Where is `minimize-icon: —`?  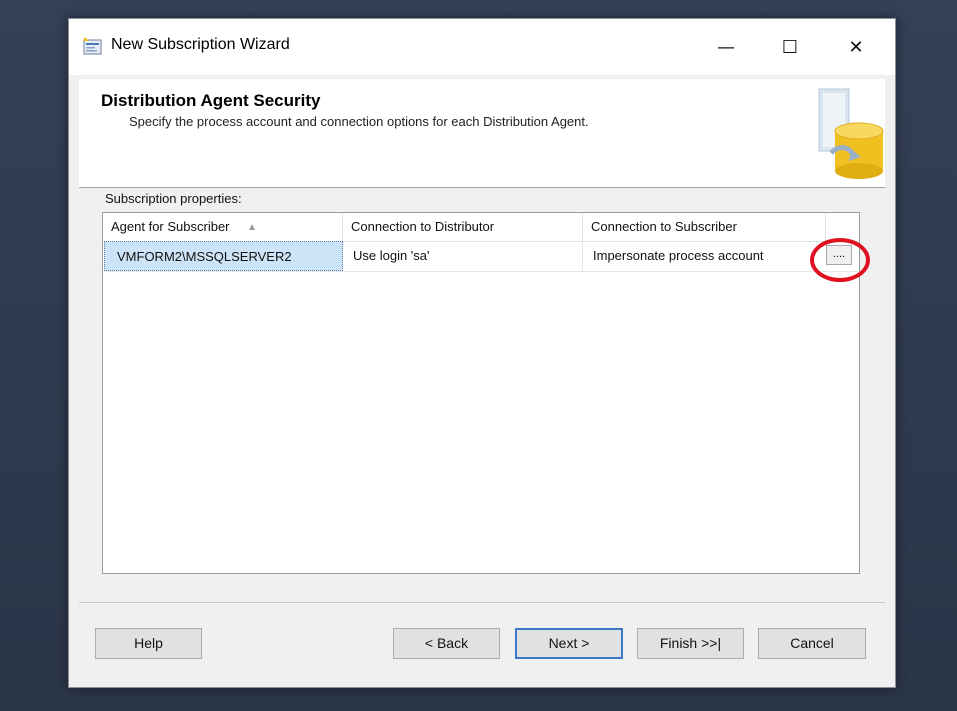 minimize-icon: — is located at coordinates (726, 47).